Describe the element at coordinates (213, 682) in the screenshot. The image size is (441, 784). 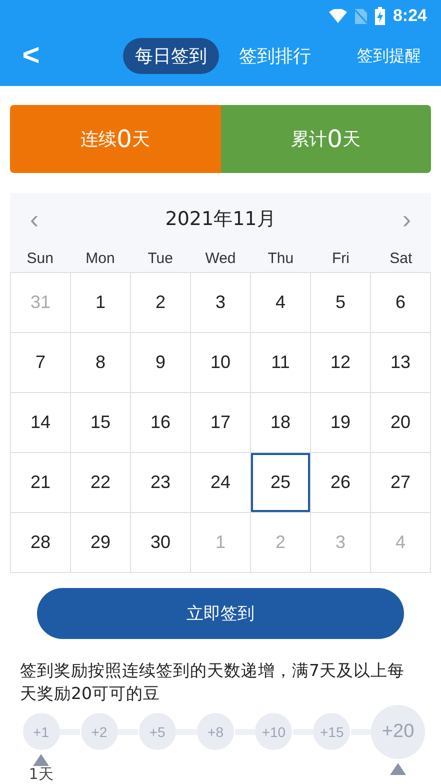
I see `reward-rule-text: 签到奖励按照连续签到的天数递增，满7天及以上每天奖励20可可的豆` at that location.